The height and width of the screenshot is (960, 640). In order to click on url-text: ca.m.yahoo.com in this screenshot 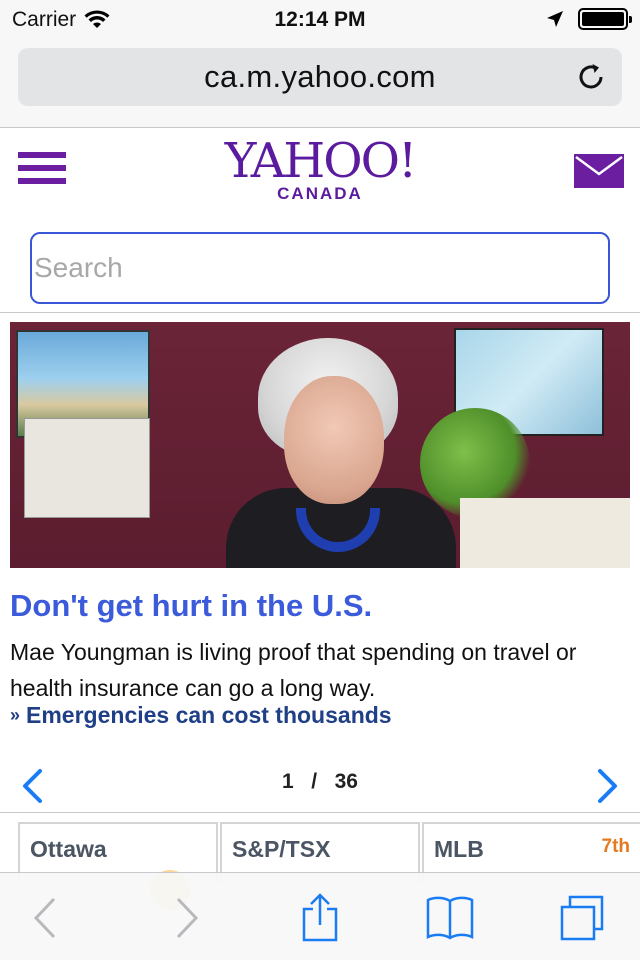, I will do `click(320, 76)`.